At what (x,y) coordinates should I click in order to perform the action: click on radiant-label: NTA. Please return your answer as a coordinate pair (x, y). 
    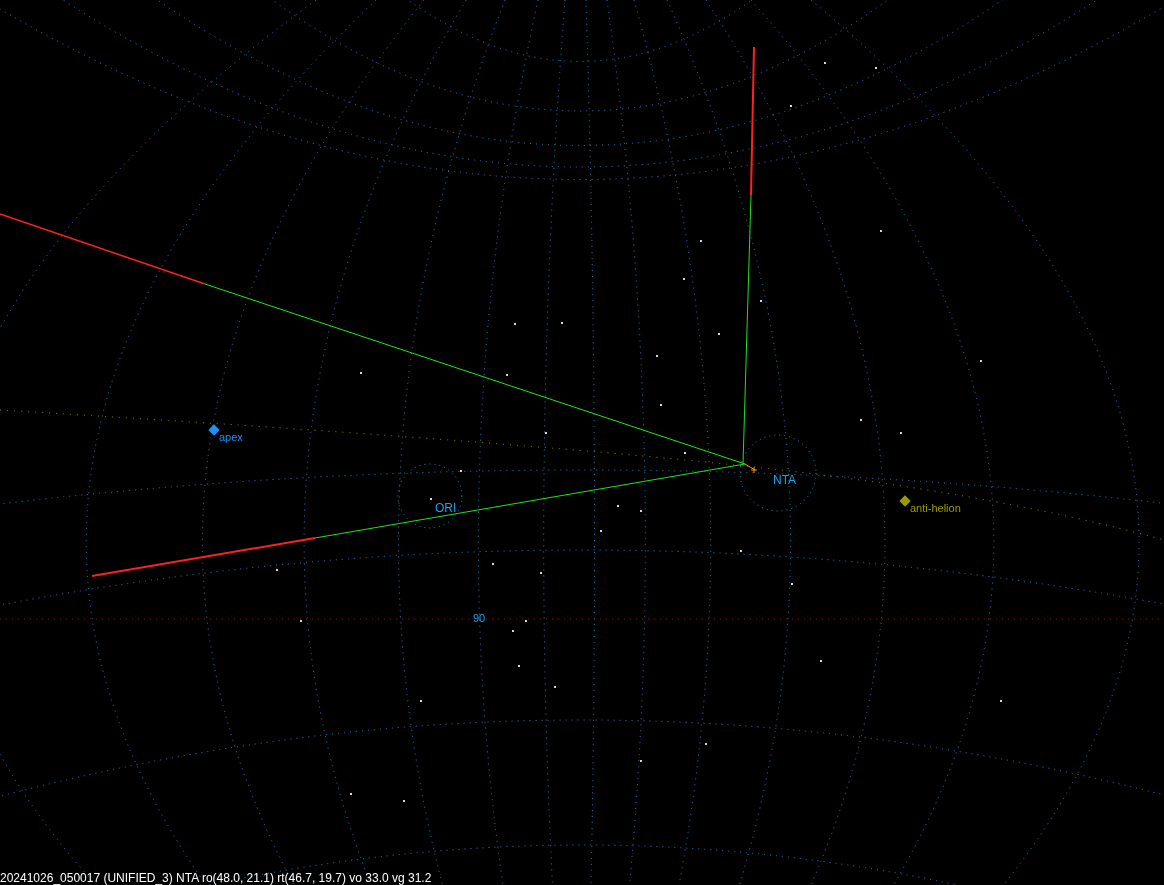
    Looking at the image, I should click on (785, 480).